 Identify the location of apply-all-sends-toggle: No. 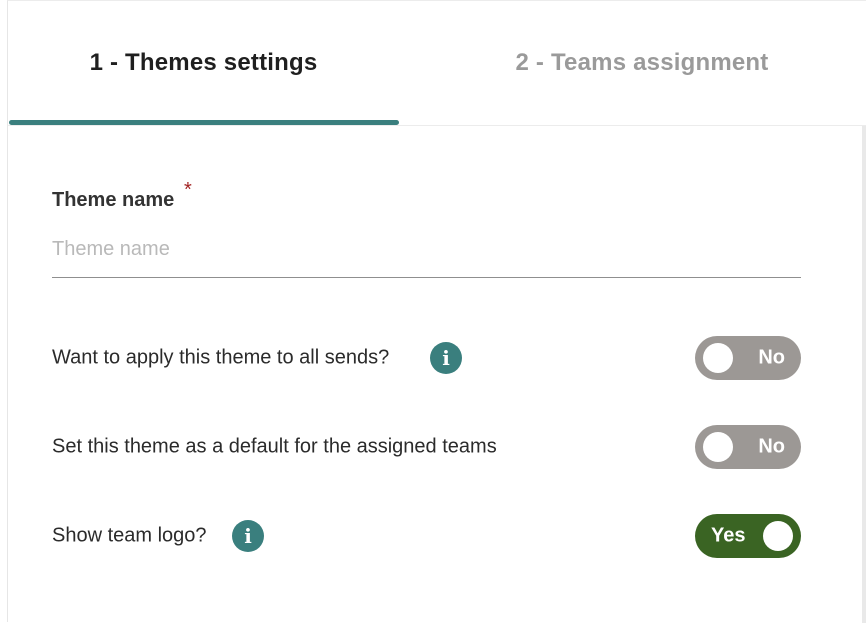
(748, 358).